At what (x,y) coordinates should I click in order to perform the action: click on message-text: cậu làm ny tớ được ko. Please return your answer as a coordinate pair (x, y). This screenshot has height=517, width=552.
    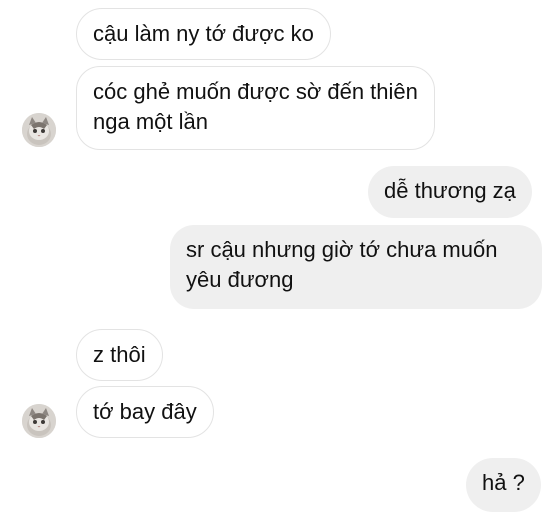
    Looking at the image, I should click on (203, 33).